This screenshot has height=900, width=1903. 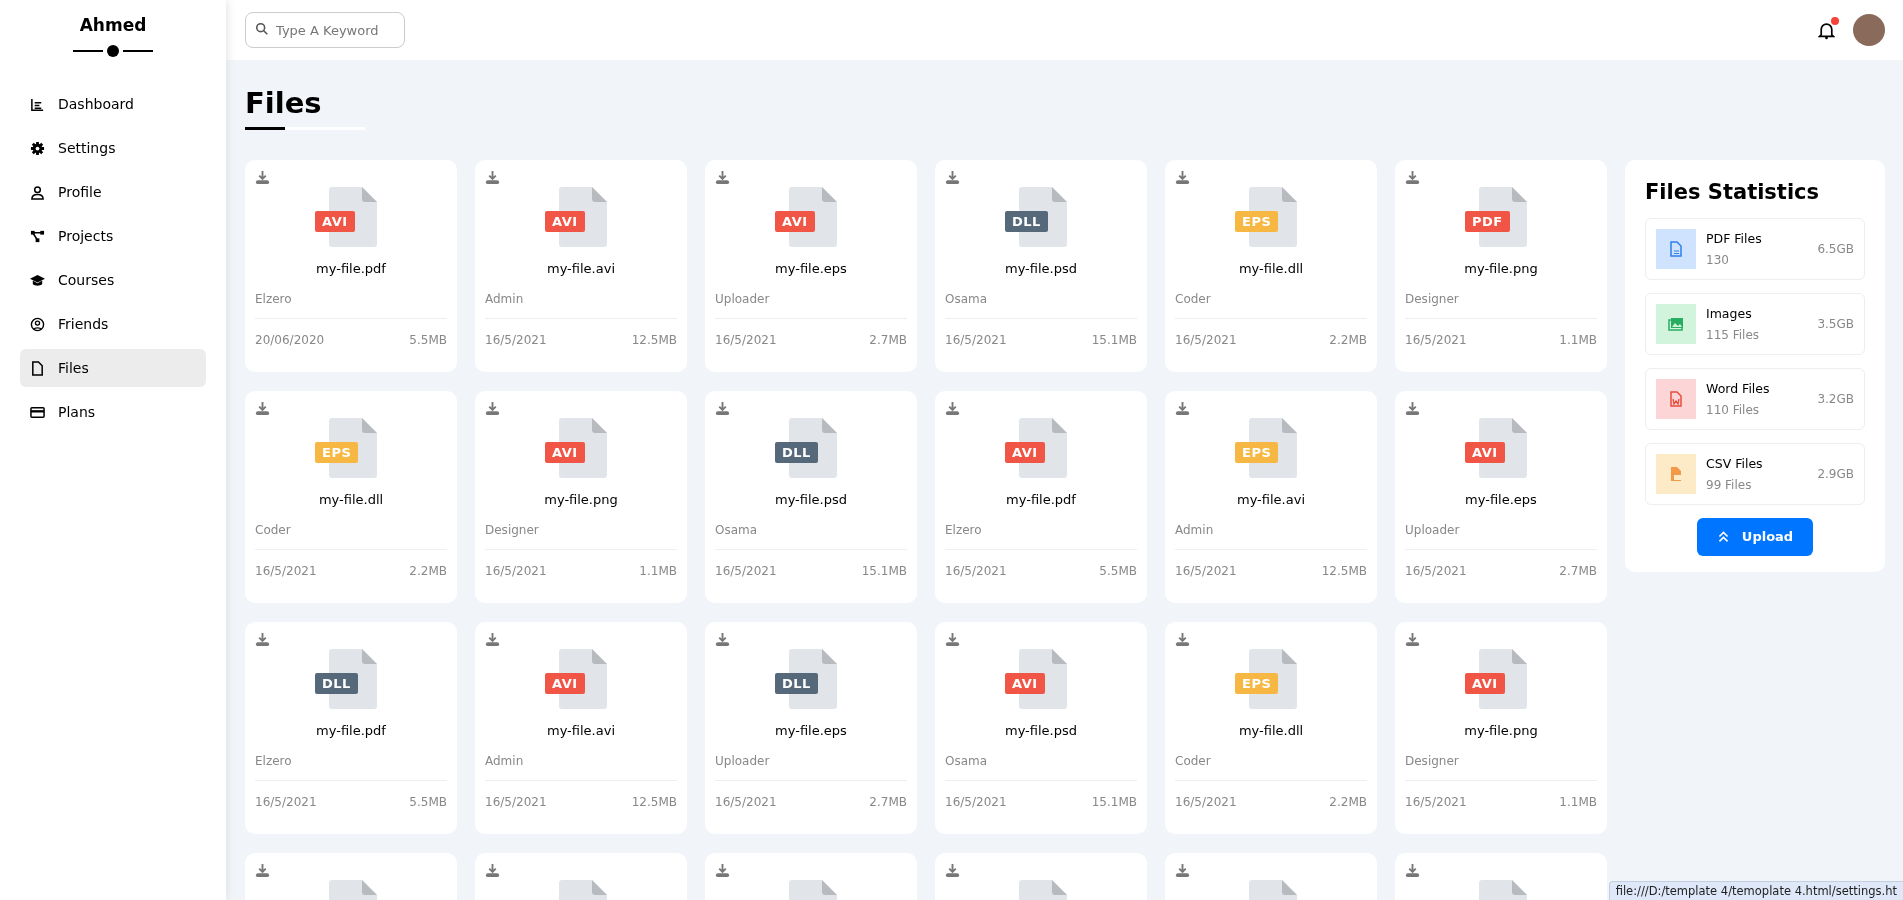 What do you see at coordinates (428, 570) in the screenshot?
I see `file-size: 2.2MB` at bounding box center [428, 570].